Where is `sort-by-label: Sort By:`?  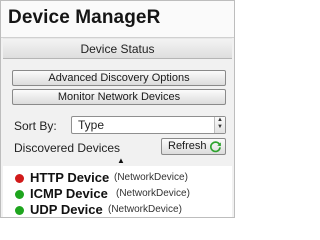 sort-by-label: Sort By: is located at coordinates (35, 126).